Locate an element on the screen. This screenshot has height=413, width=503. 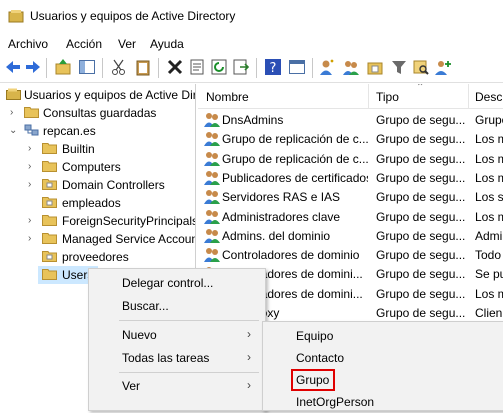
tree-item-empleados: empleados is located at coordinates (97, 203).